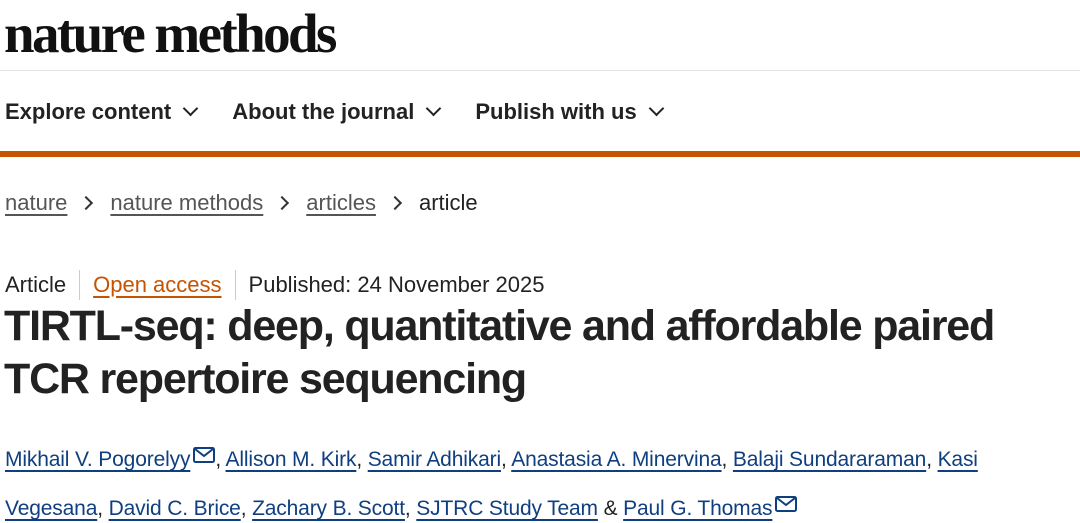 The image size is (1080, 523). Describe the element at coordinates (323, 111) in the screenshot. I see `nav-label: About the journal` at that location.